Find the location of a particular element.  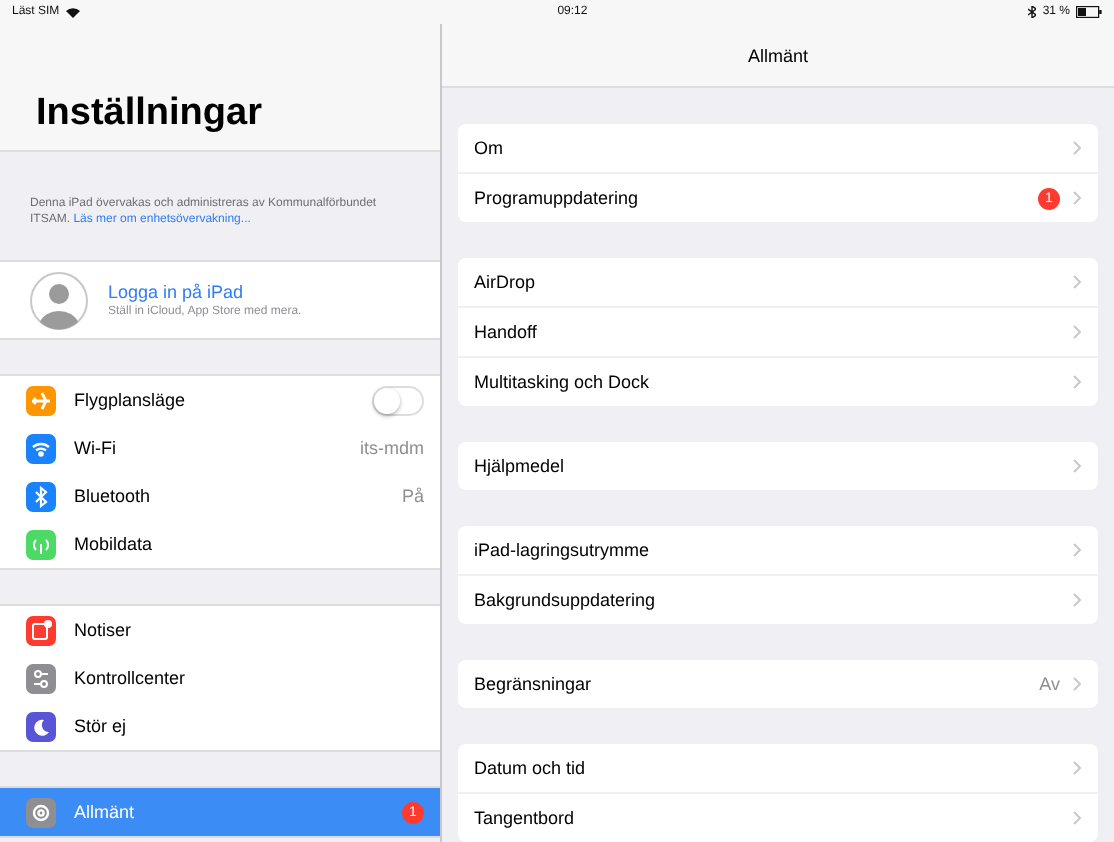

account-title: Logga in på iPad is located at coordinates (177, 292).